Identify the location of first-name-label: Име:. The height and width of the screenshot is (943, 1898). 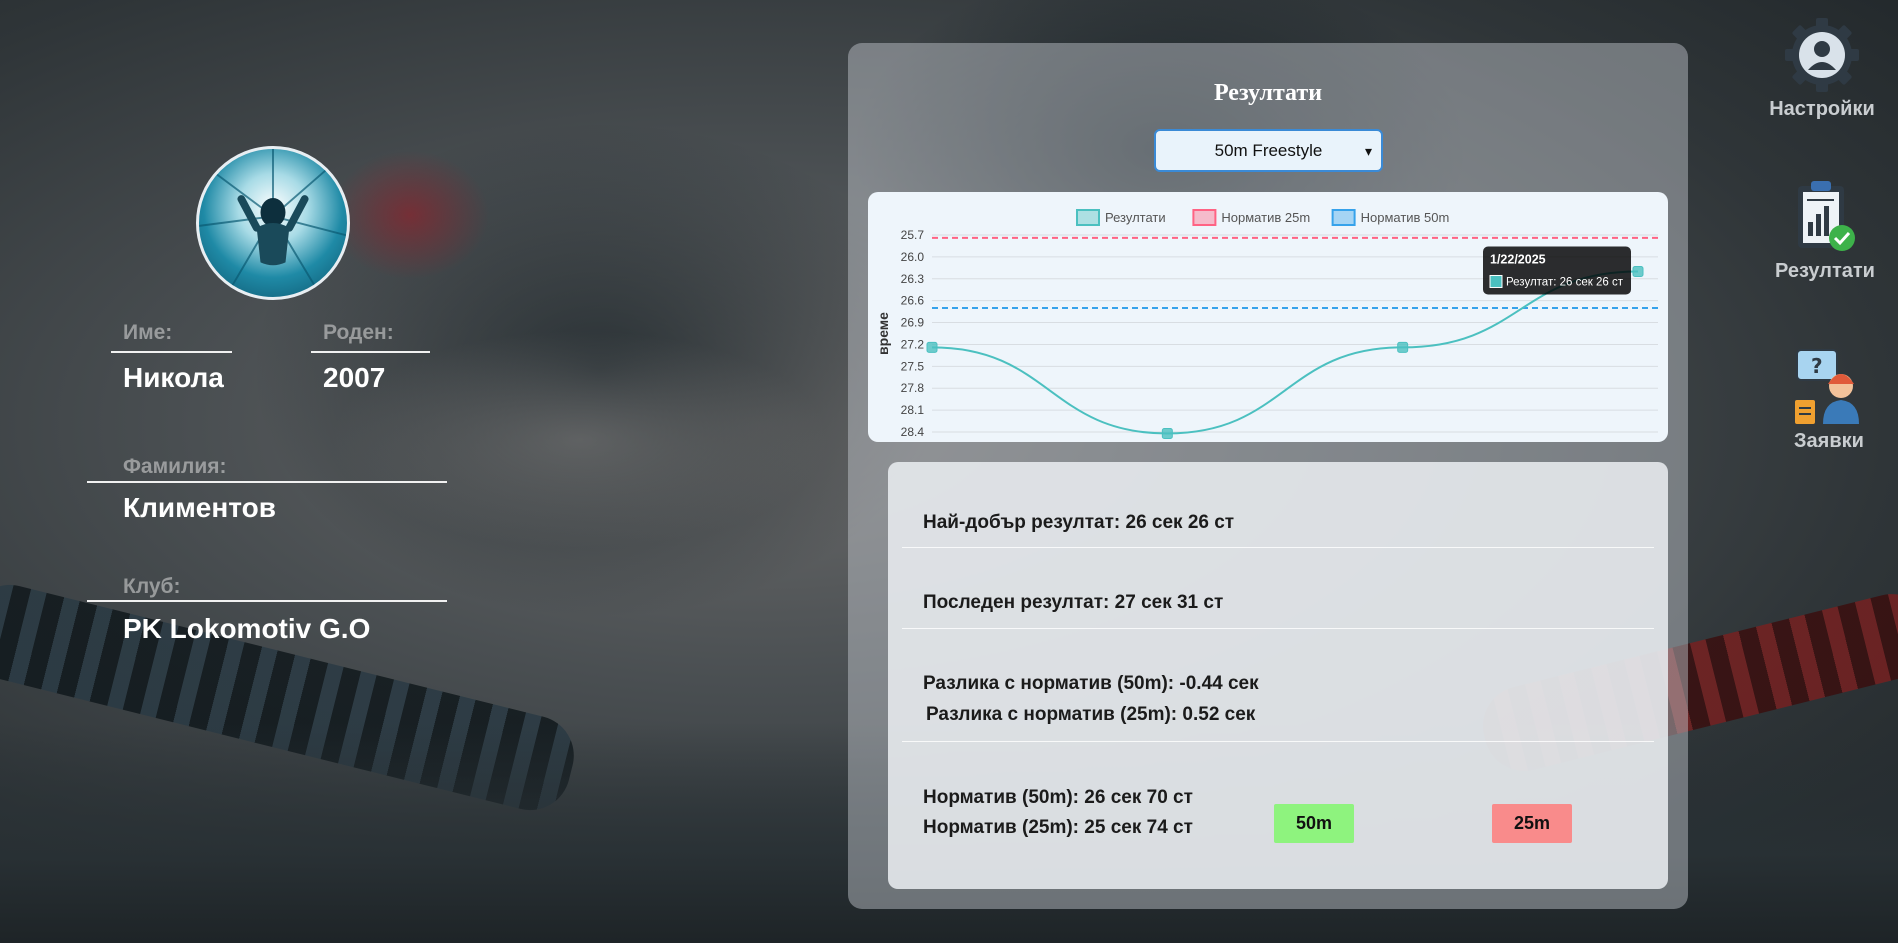
(148, 332).